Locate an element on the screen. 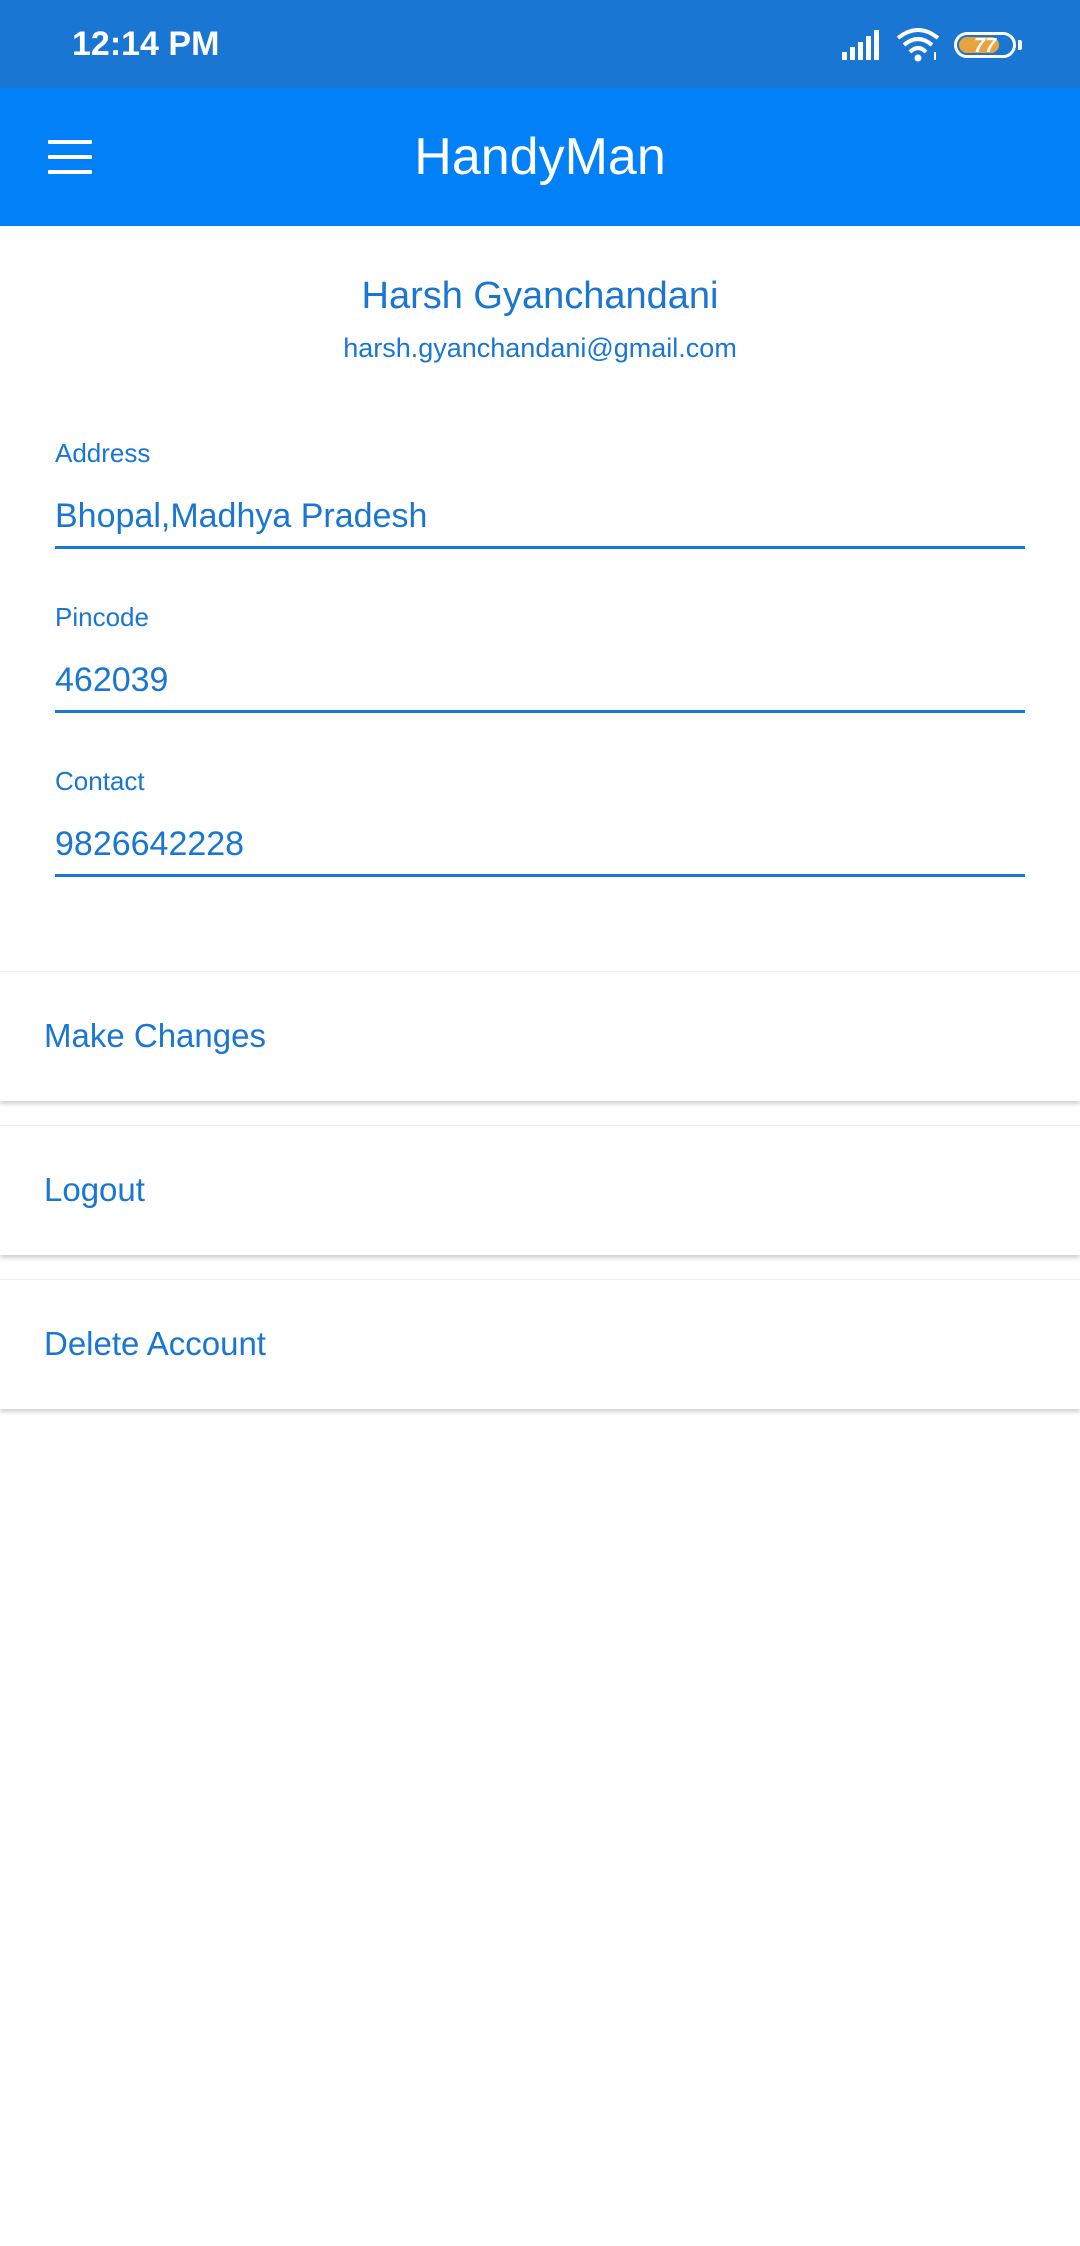 Image resolution: width=1080 pixels, height=2246 pixels. logout-label: Logout is located at coordinates (94, 1189).